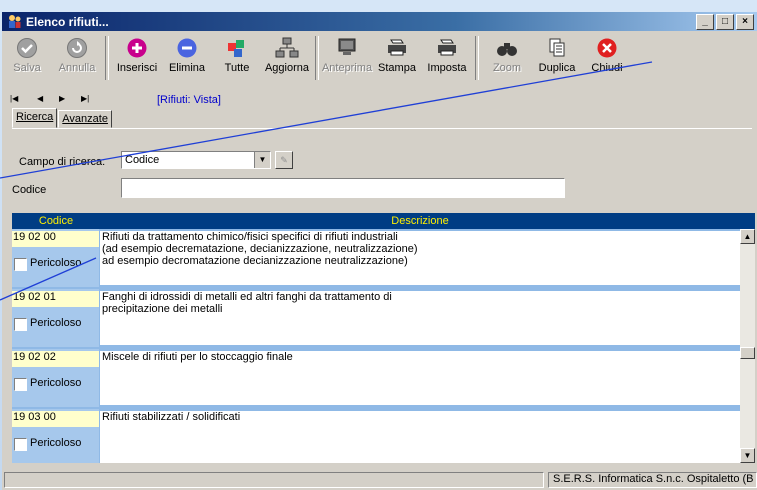 The height and width of the screenshot is (490, 757). Describe the element at coordinates (27, 48) in the screenshot. I see `check-icon` at that location.